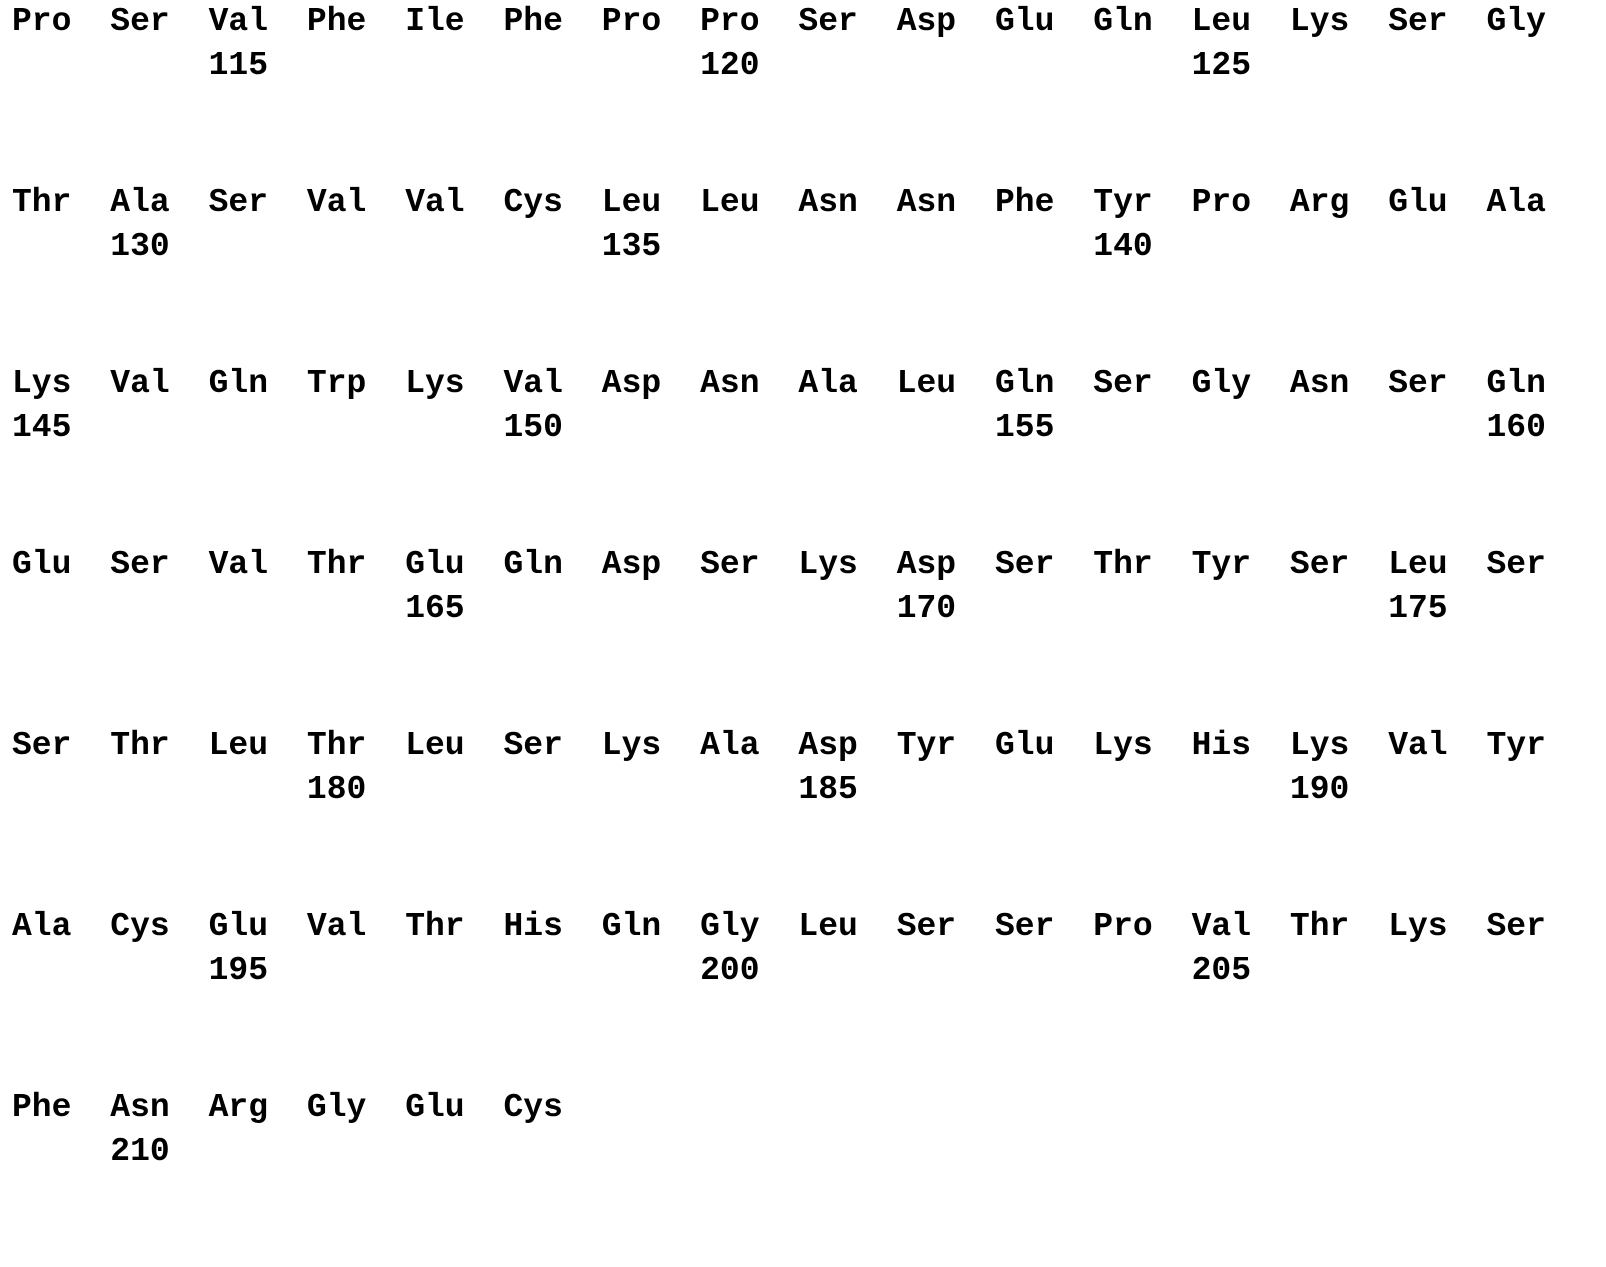 The width and height of the screenshot is (1606, 1267). I want to click on position-number: 120, so click(729, 66).